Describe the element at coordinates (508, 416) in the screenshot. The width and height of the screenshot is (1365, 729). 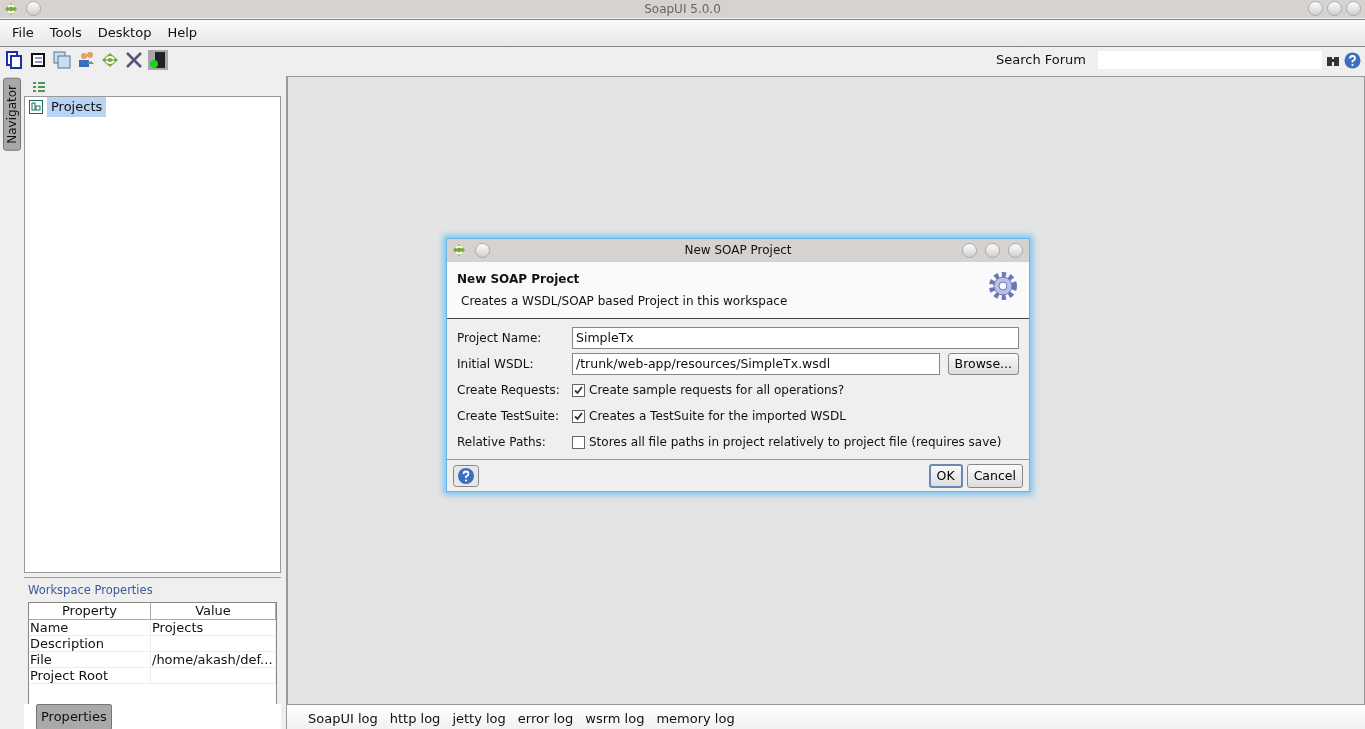
I see `field-label: Create TestSuite:` at that location.